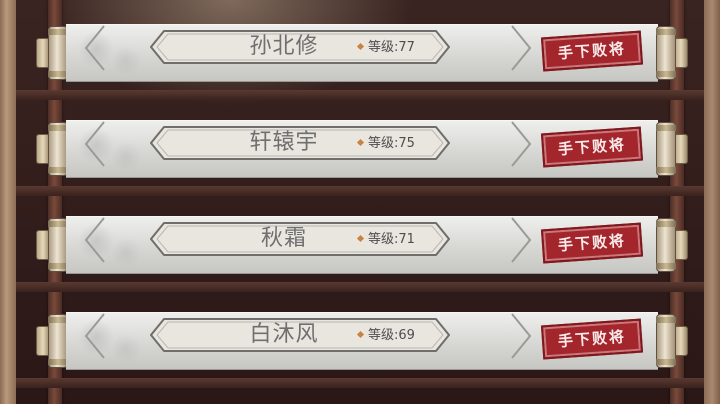  What do you see at coordinates (284, 334) in the screenshot?
I see `opponent-name: 白沐风` at bounding box center [284, 334].